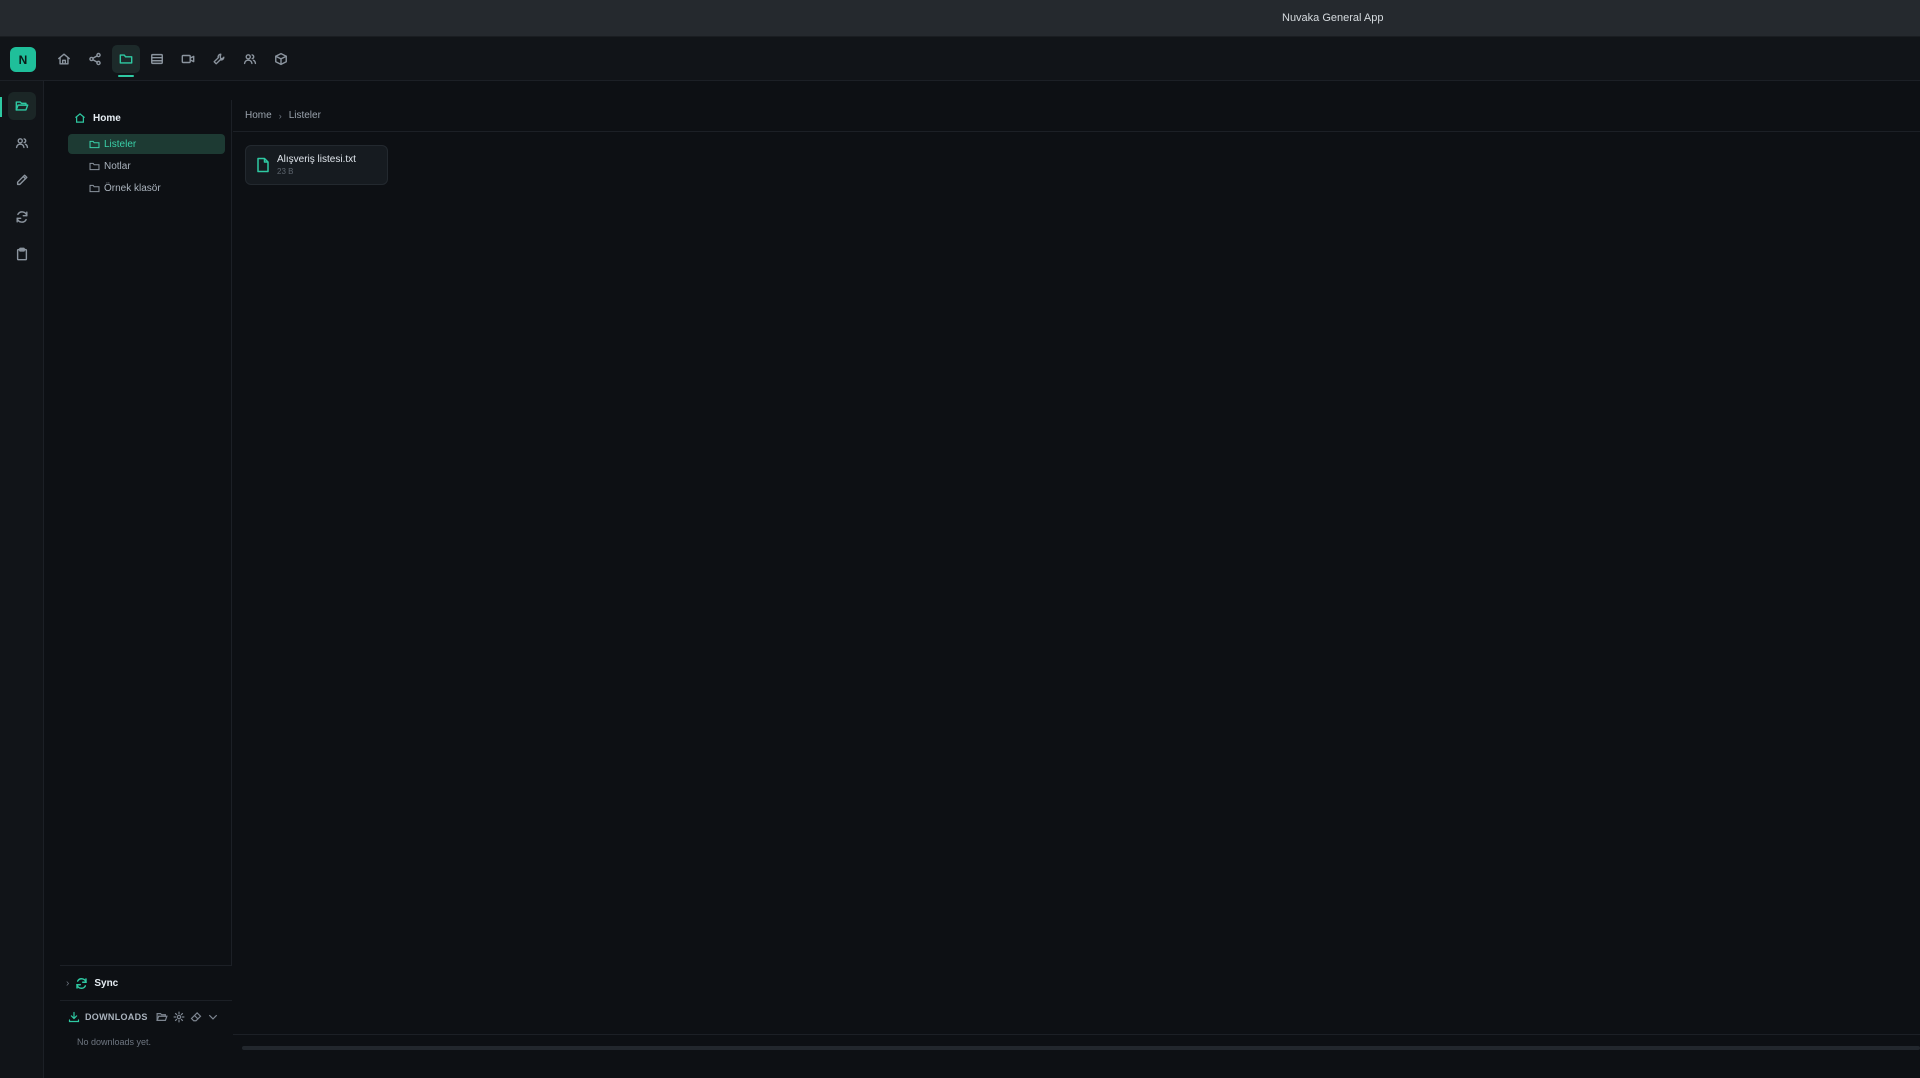 This screenshot has height=1078, width=1920. I want to click on download-icon, so click(74, 1017).